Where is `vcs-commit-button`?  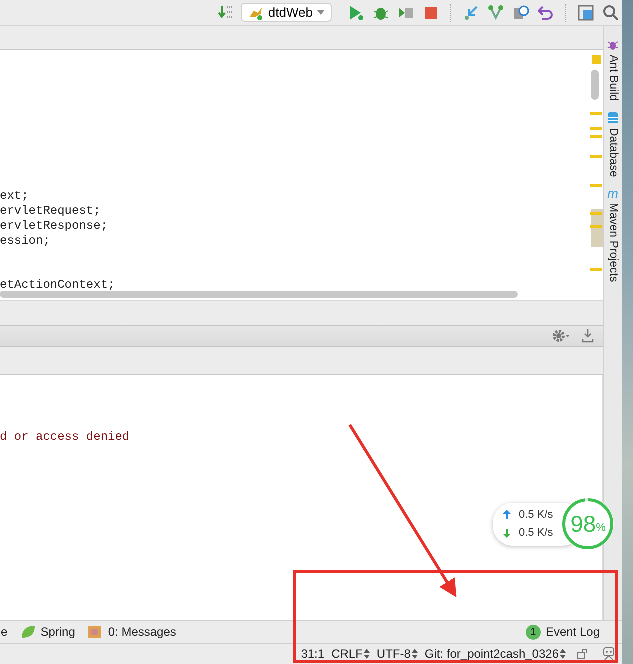
vcs-commit-button is located at coordinates (495, 12).